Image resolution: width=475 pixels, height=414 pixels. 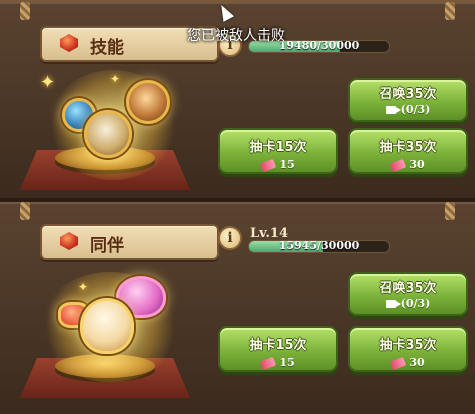 What do you see at coordinates (107, 48) in the screenshot?
I see `skill-title: 技能` at bounding box center [107, 48].